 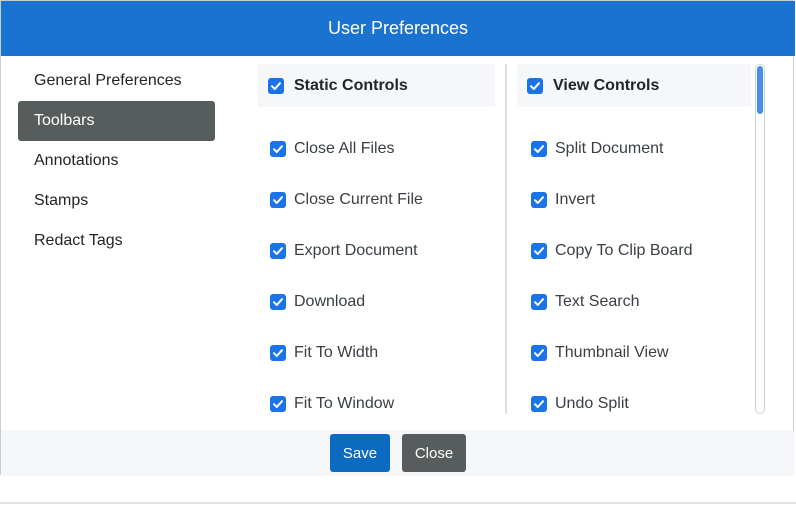 What do you see at coordinates (116, 121) in the screenshot?
I see `sidebar-item-toolbars: Toolbars` at bounding box center [116, 121].